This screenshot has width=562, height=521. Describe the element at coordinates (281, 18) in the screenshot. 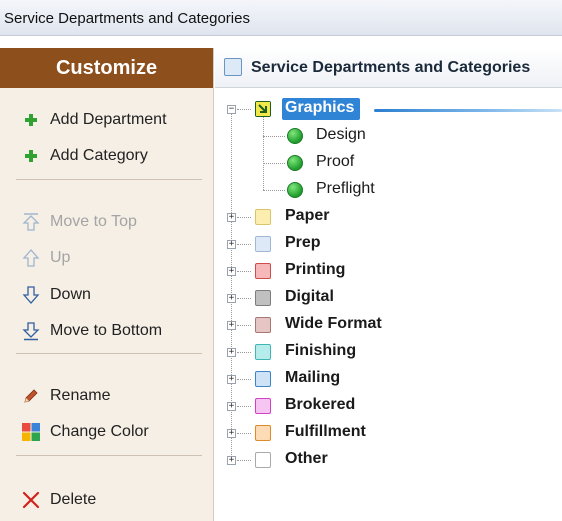

I see `window-titlebar: Service Departments and Categories` at that location.